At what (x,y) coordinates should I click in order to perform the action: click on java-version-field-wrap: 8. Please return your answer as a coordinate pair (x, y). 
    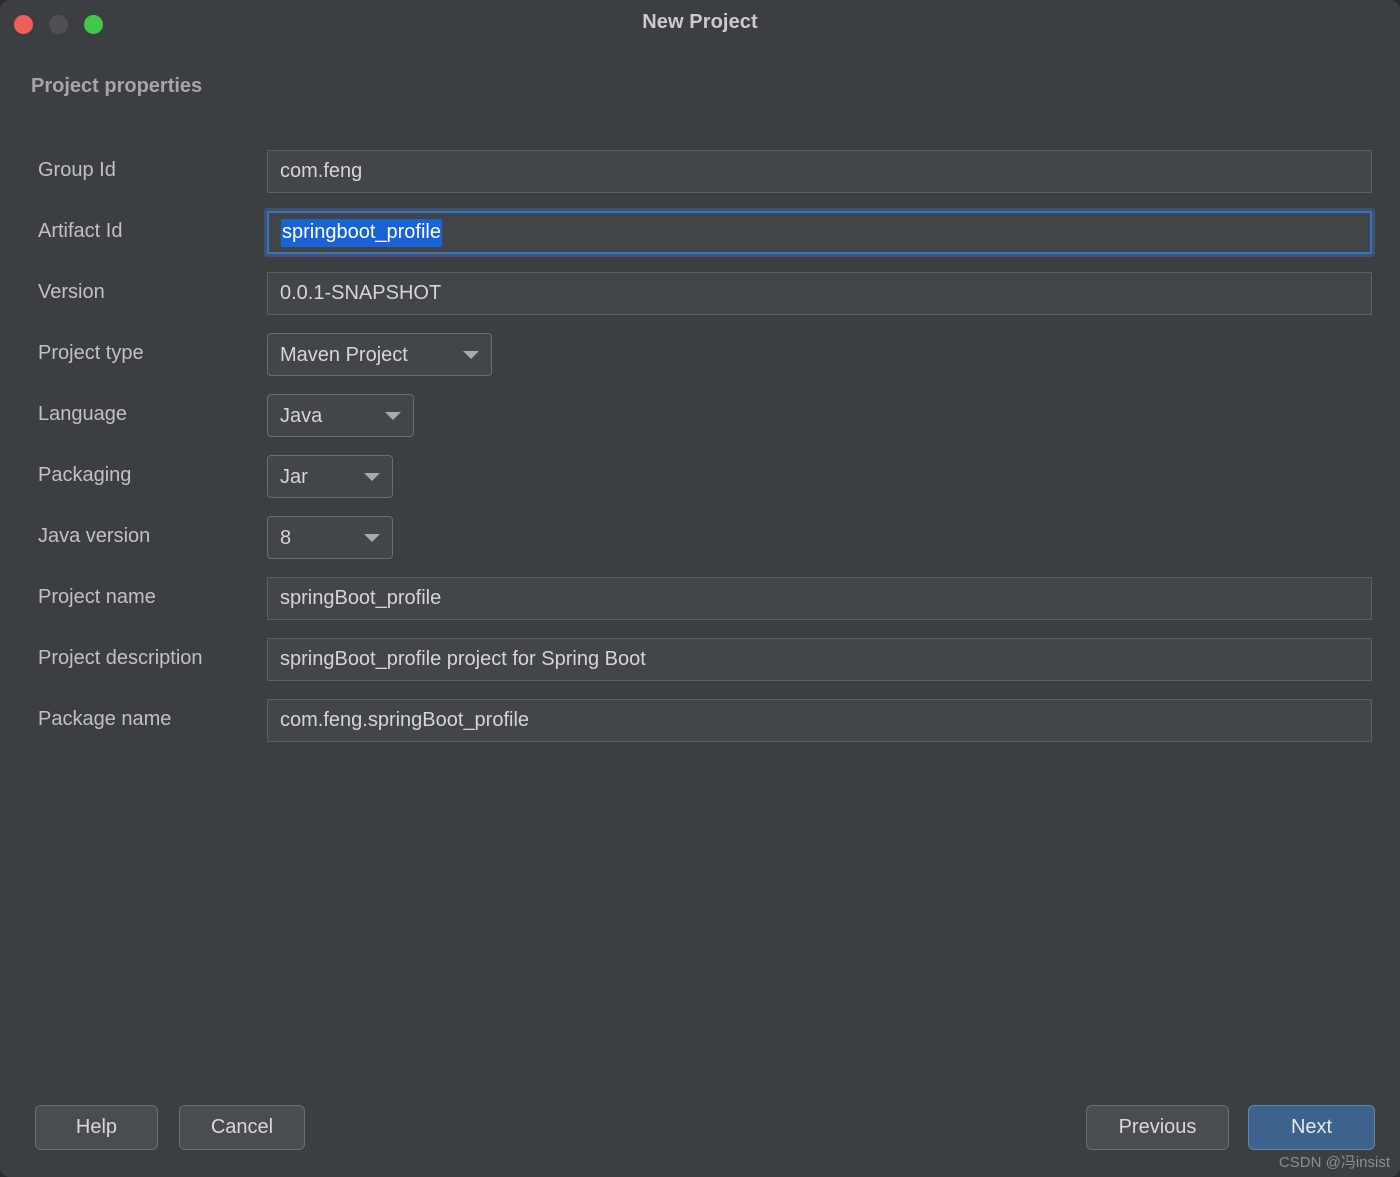
    Looking at the image, I should click on (330, 537).